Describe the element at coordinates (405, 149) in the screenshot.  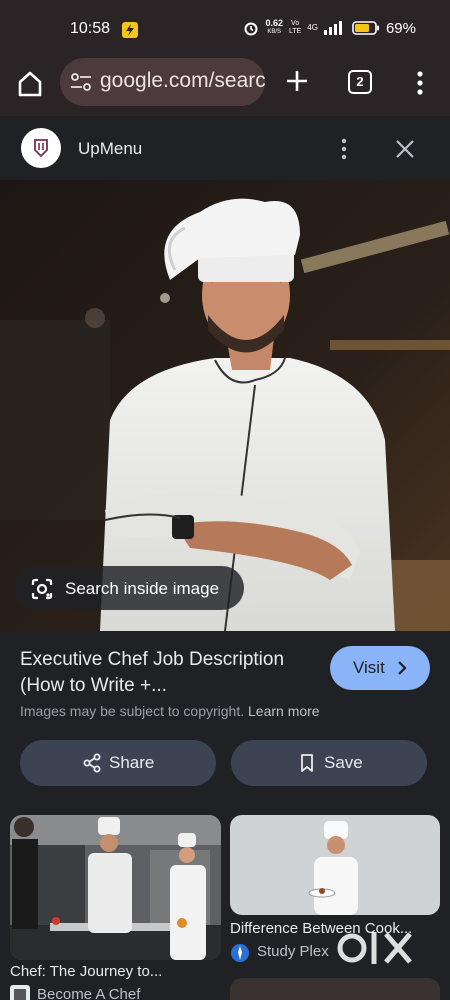
I see `close-icon` at that location.